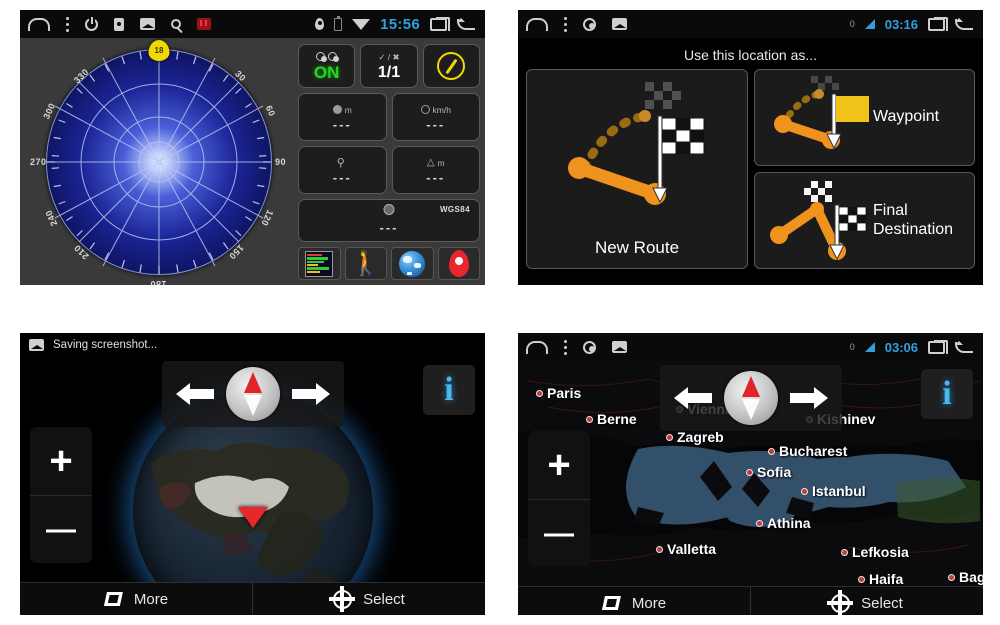 The image size is (1000, 625). What do you see at coordinates (436, 177) in the screenshot?
I see `accuracy-value: ---` at bounding box center [436, 177].